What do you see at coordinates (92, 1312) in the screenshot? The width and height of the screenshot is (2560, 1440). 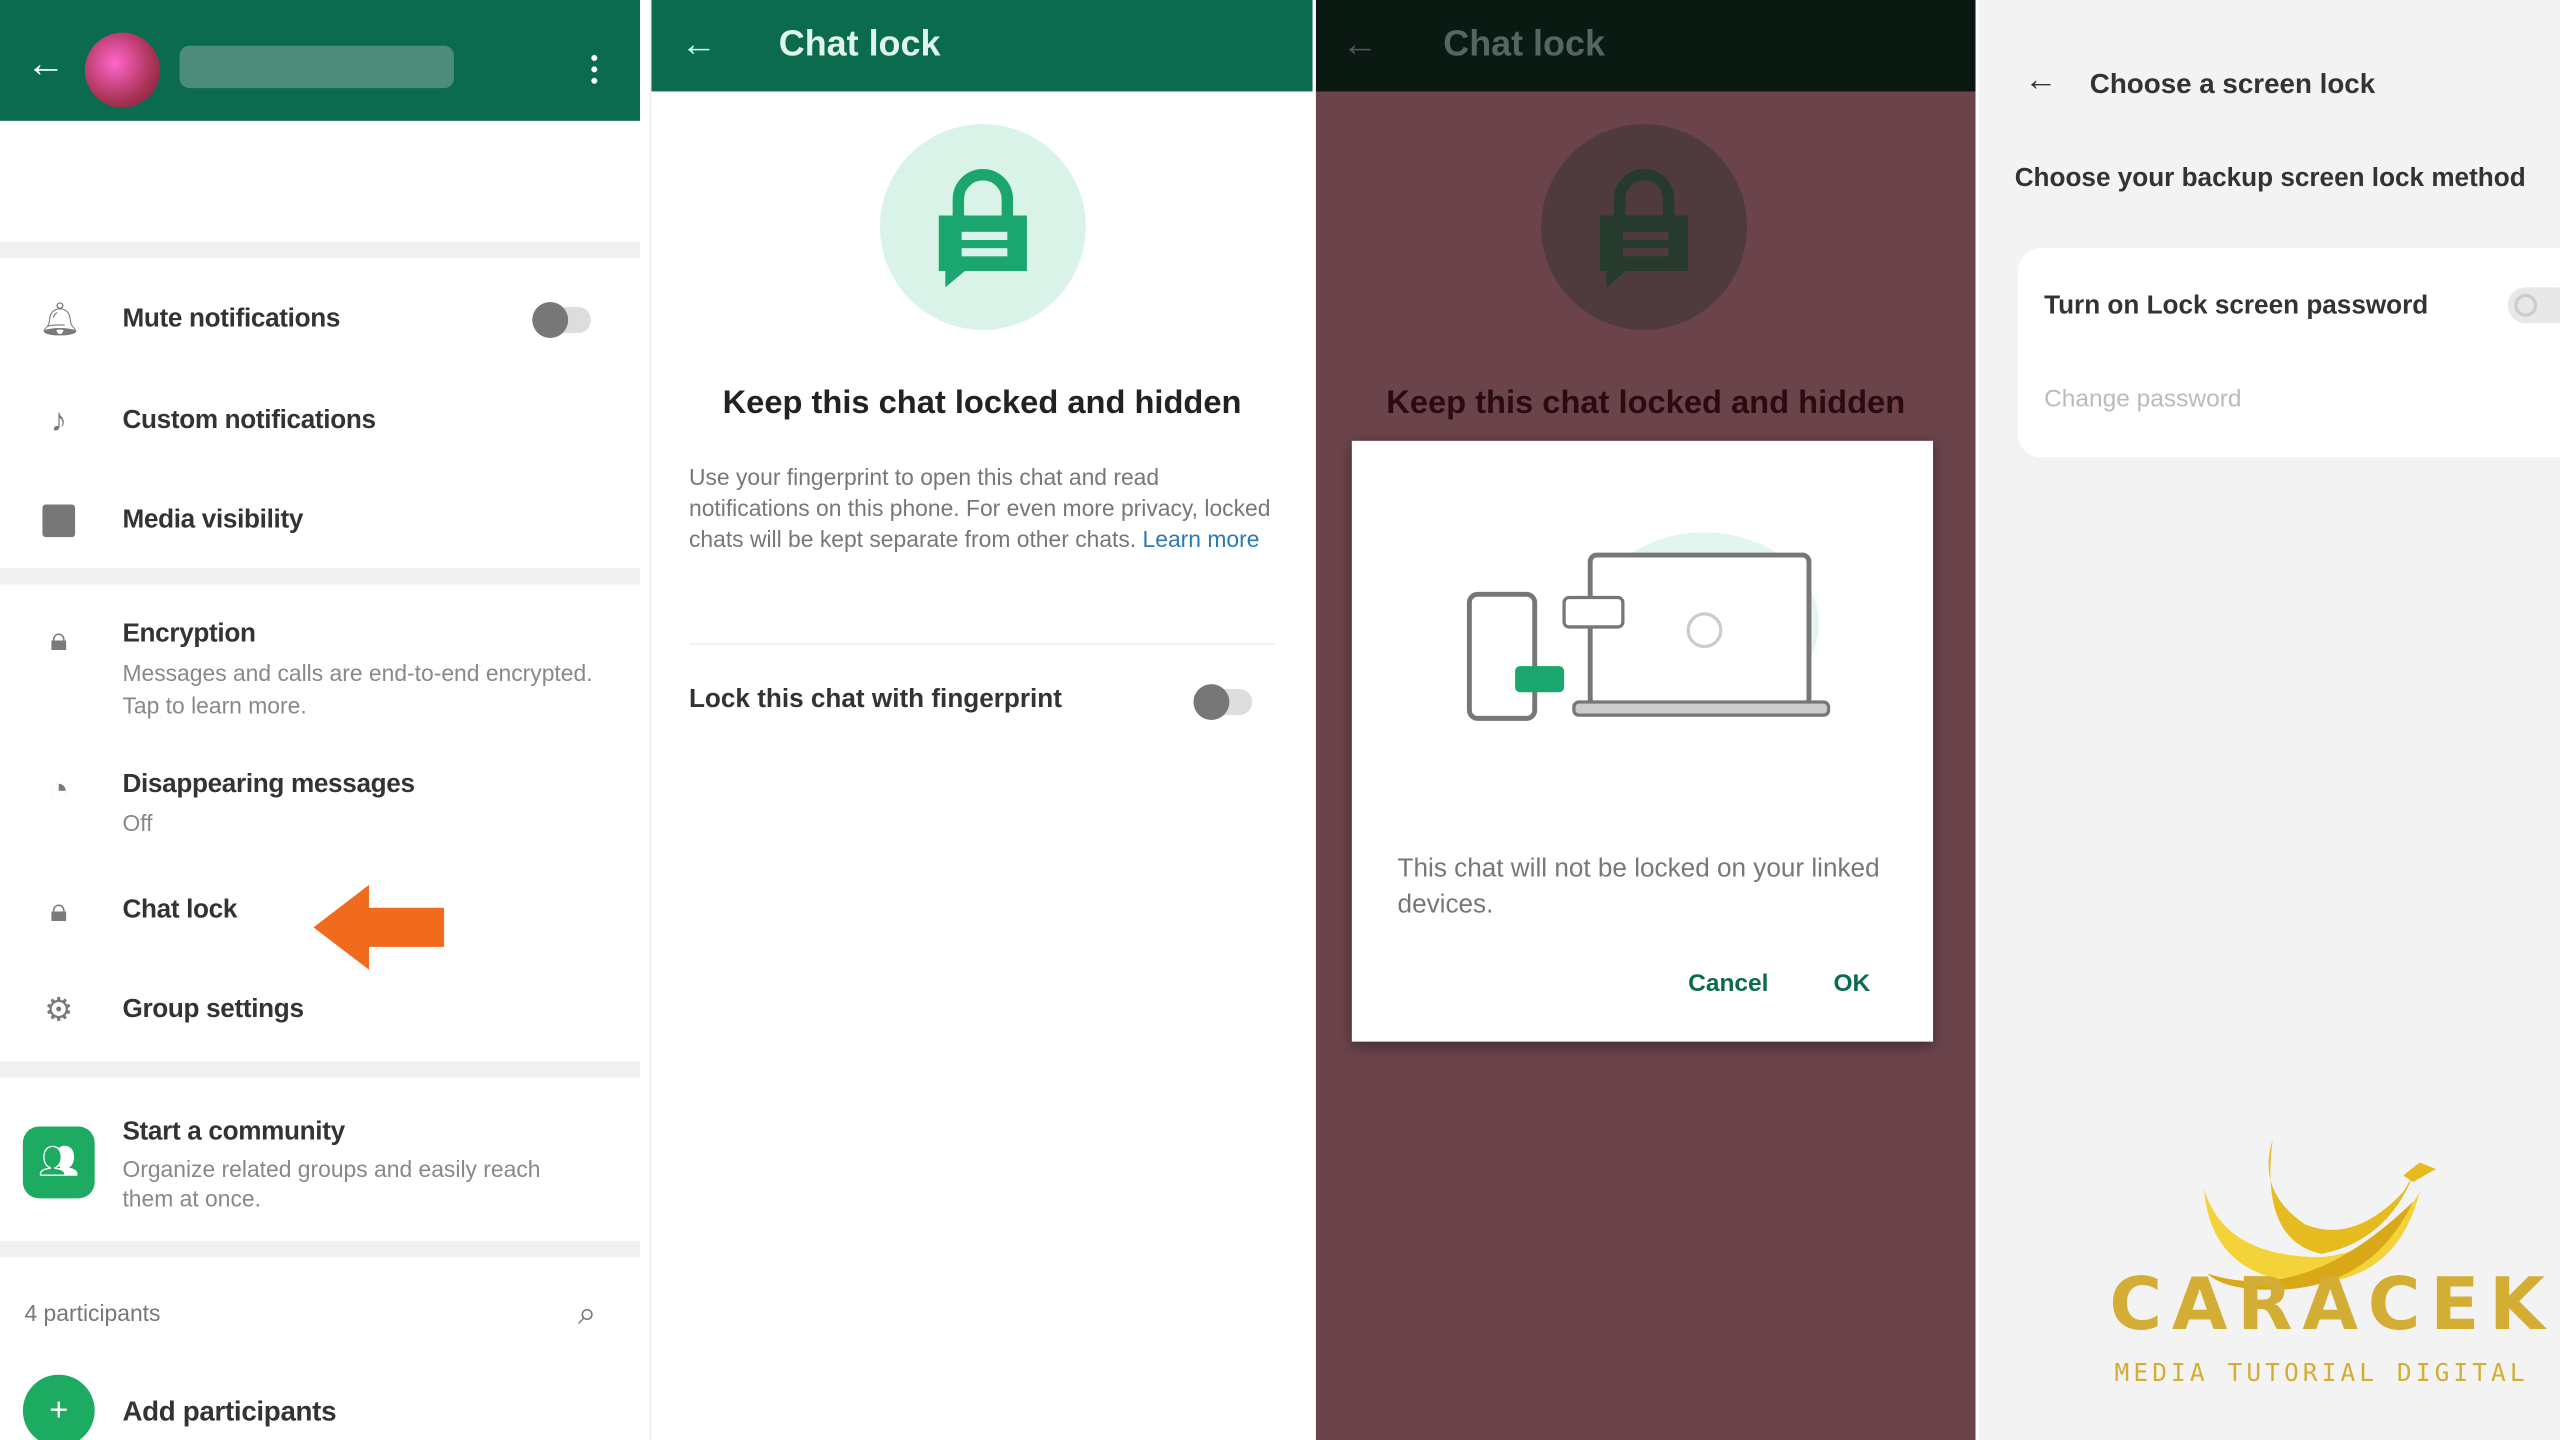 I see `participants-count: 4 participants` at bounding box center [92, 1312].